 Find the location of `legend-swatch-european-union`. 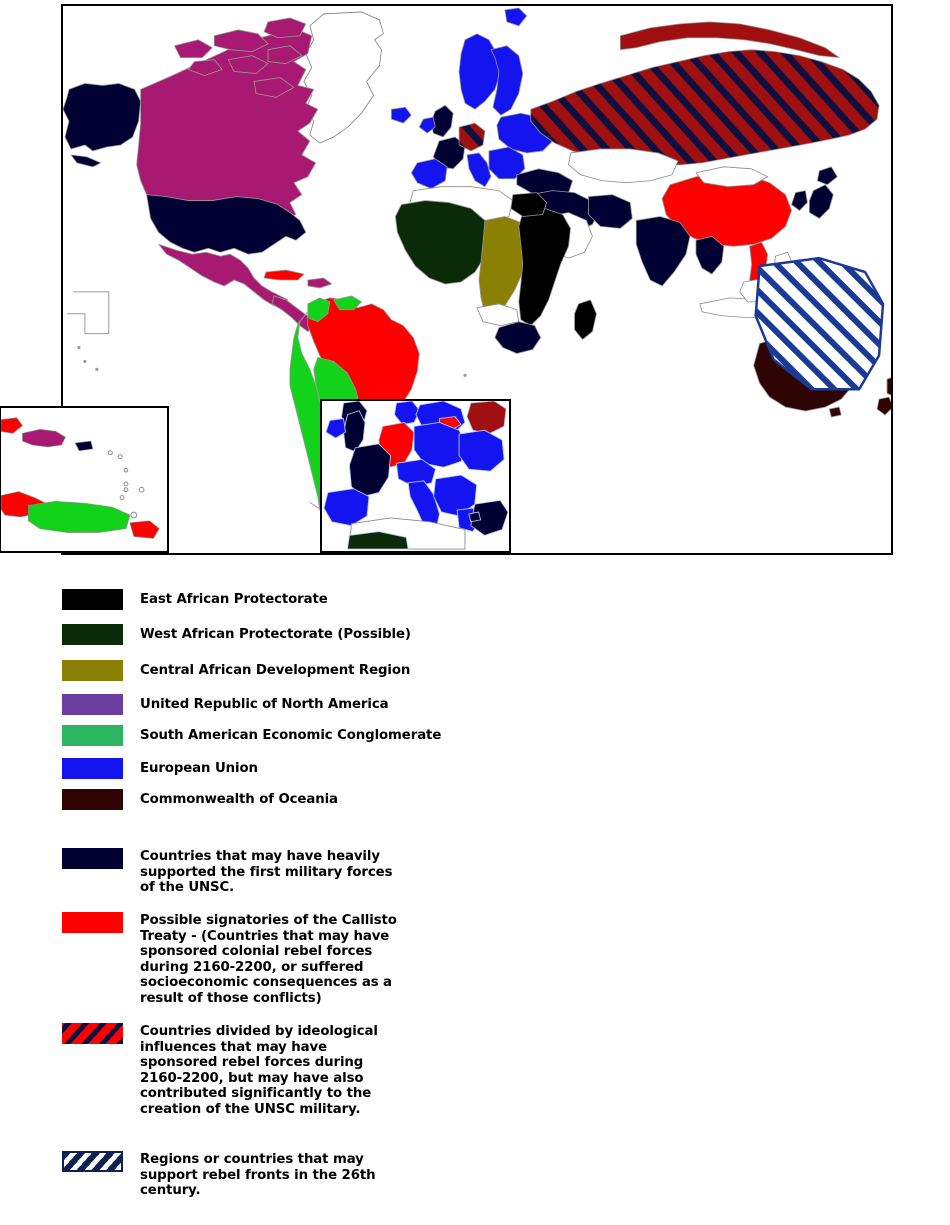

legend-swatch-european-union is located at coordinates (92, 768).